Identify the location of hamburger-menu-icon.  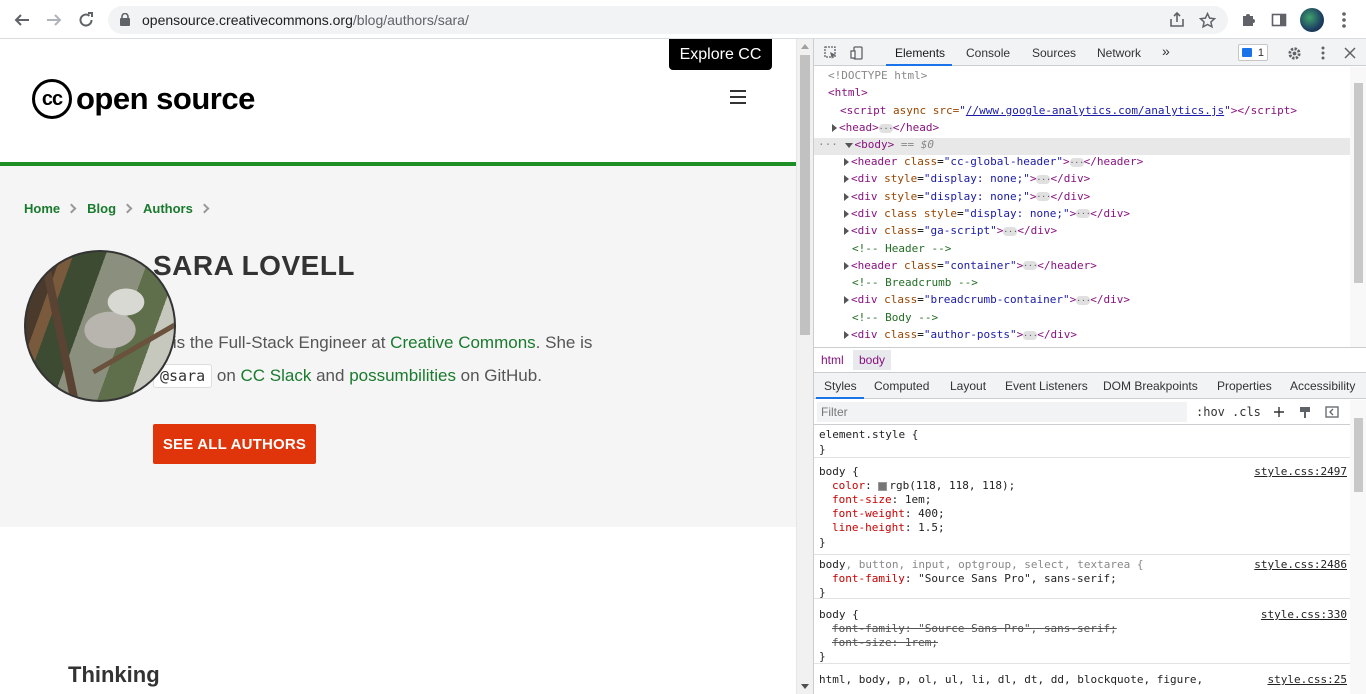
(738, 97).